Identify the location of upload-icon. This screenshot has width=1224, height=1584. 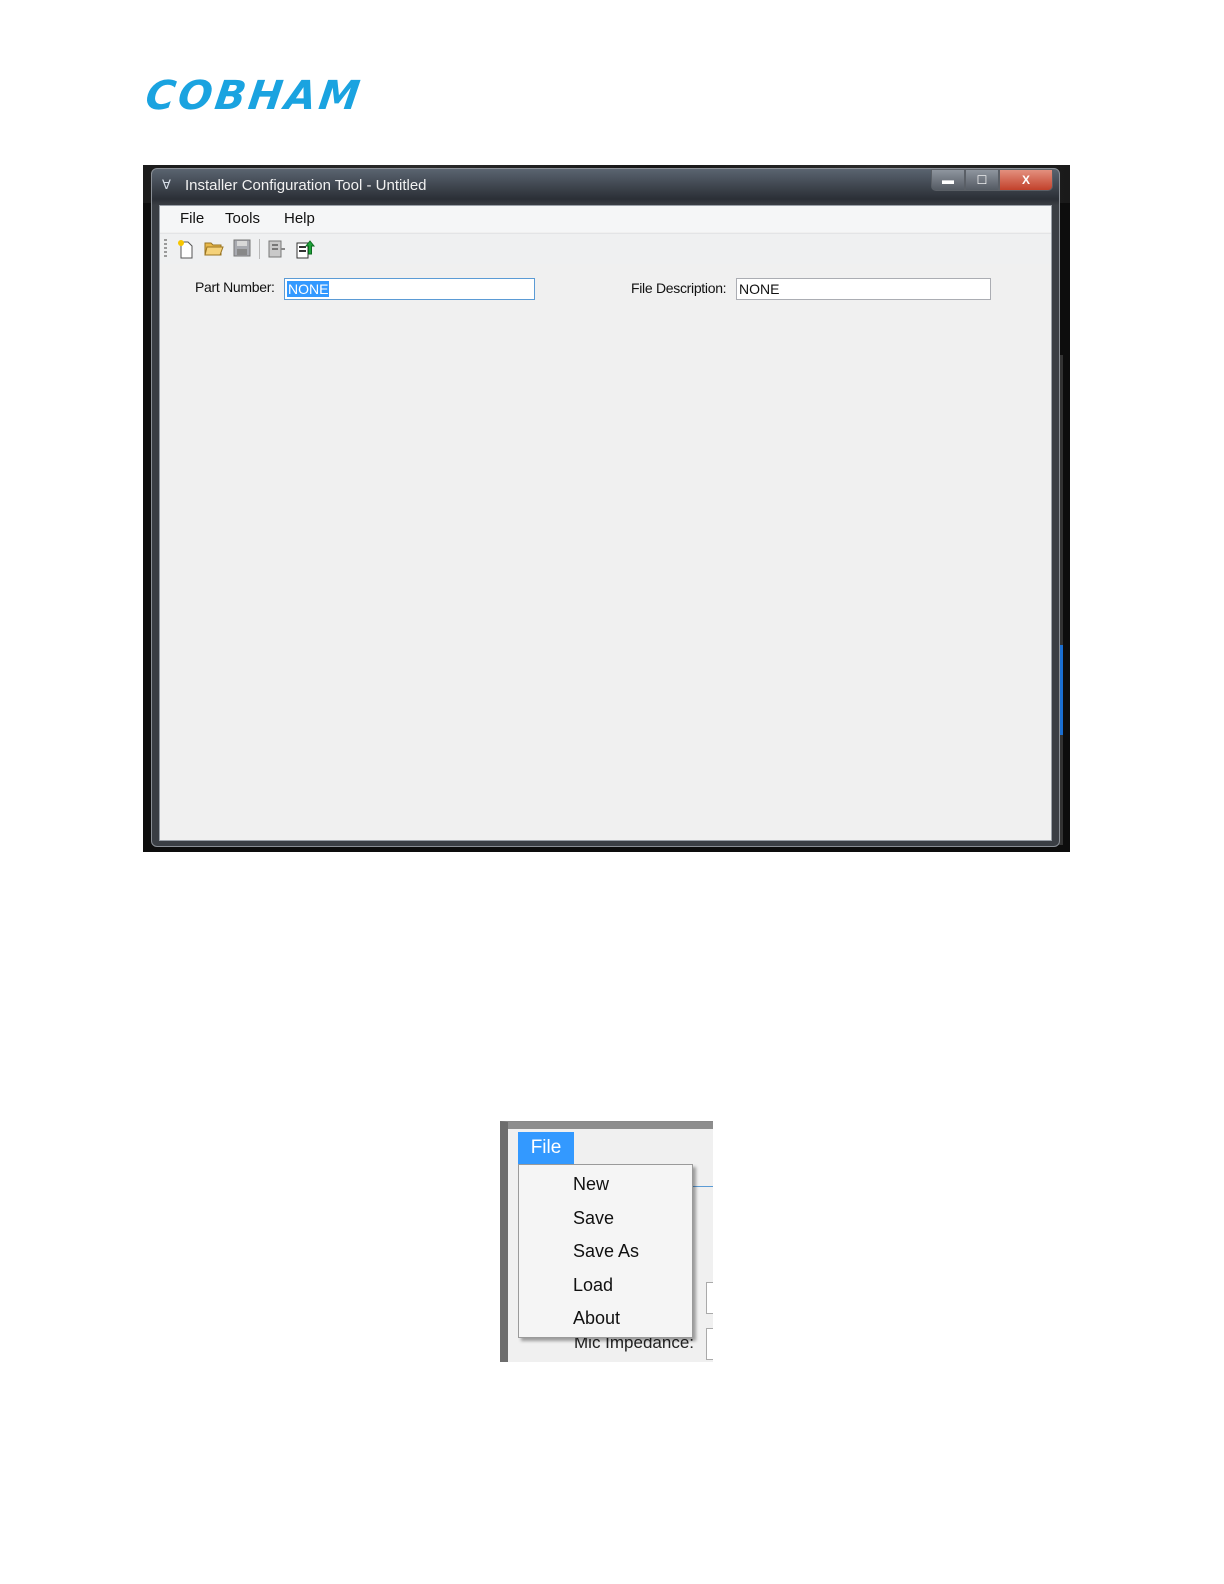
(305, 249).